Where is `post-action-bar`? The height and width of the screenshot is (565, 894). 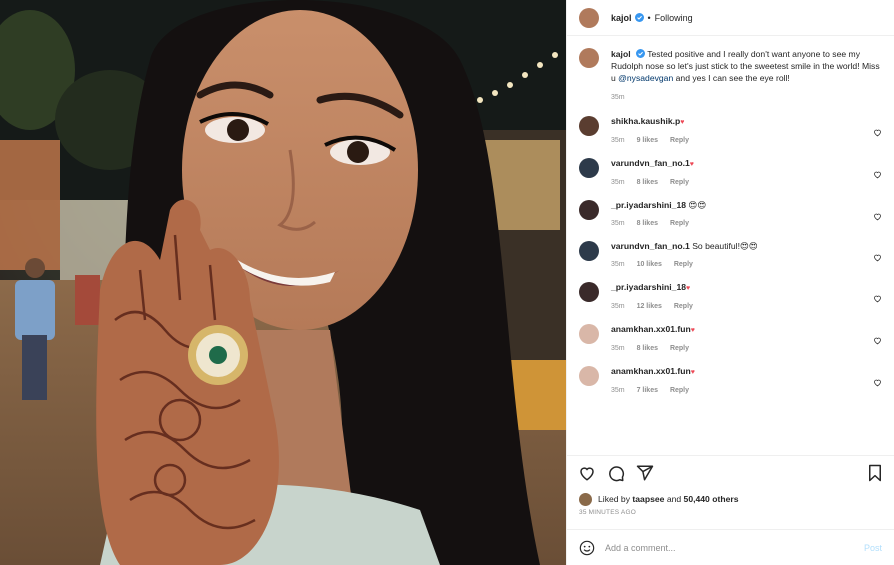
post-action-bar is located at coordinates (730, 472).